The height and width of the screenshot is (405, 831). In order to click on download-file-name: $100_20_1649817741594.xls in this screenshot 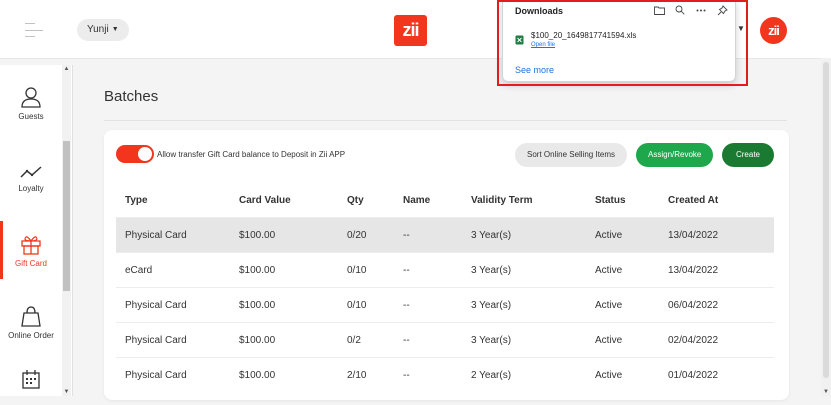, I will do `click(583, 35)`.